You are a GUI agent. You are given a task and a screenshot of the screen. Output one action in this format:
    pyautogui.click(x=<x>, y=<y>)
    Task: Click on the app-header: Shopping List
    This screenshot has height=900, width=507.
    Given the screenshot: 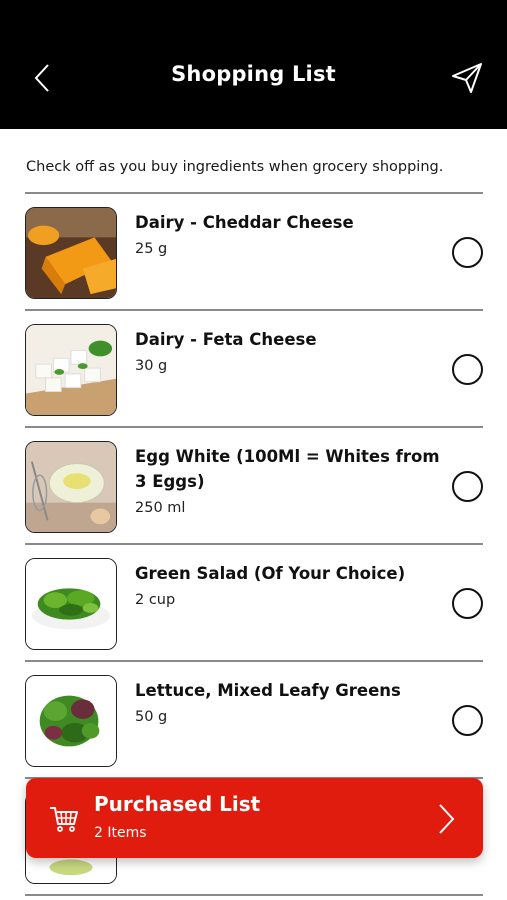 What is the action you would take?
    pyautogui.click(x=253, y=64)
    